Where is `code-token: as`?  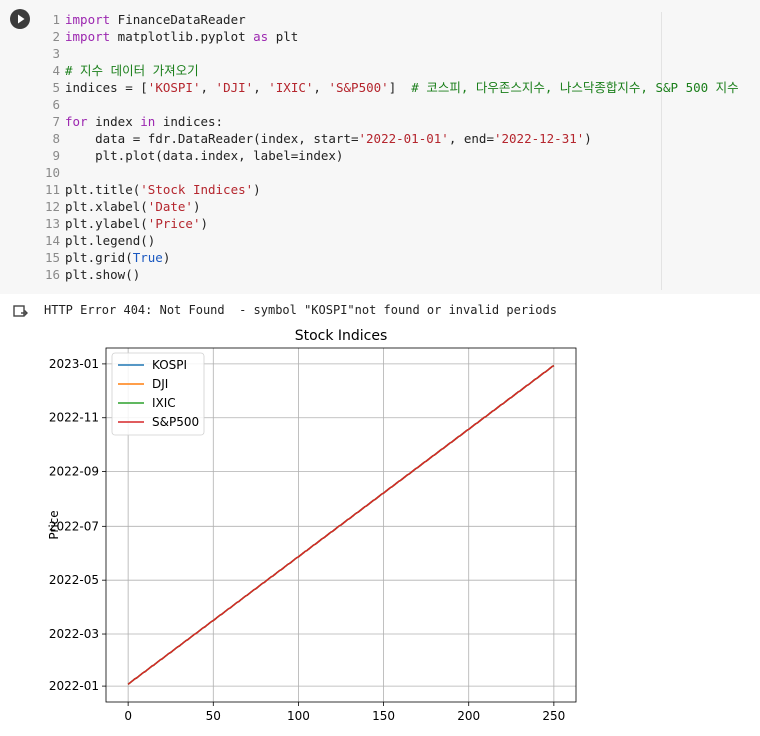 code-token: as is located at coordinates (261, 36).